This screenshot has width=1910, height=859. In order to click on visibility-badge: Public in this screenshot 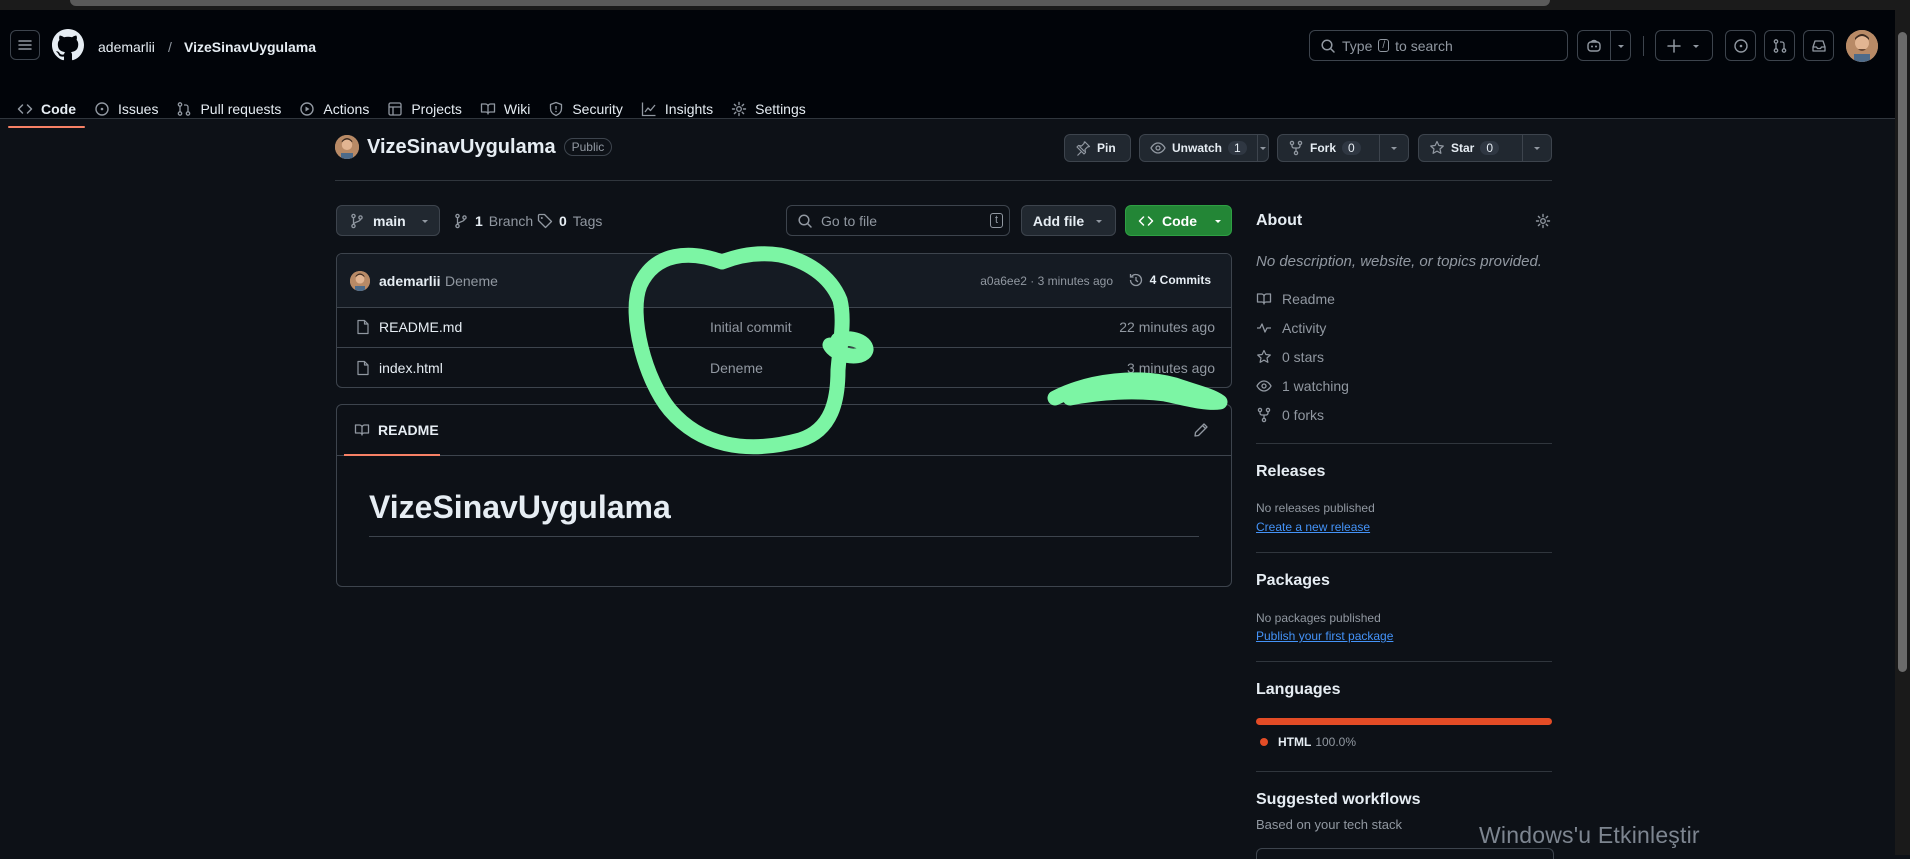, I will do `click(588, 147)`.